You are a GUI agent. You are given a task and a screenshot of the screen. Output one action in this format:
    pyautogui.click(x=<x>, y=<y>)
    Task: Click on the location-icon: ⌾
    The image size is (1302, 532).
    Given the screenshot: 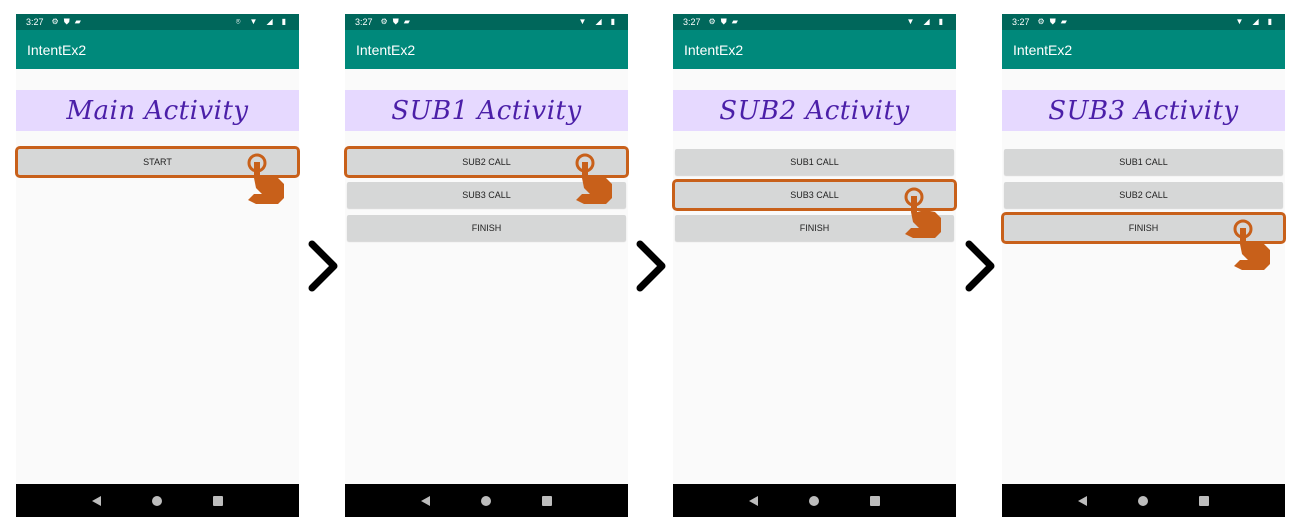 What is the action you would take?
    pyautogui.click(x=238, y=21)
    